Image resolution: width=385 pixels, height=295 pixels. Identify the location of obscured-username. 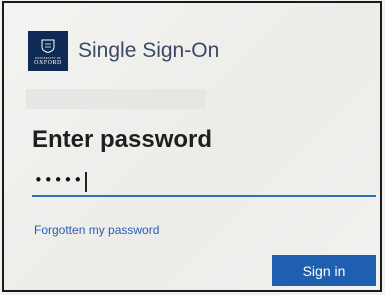
(116, 99).